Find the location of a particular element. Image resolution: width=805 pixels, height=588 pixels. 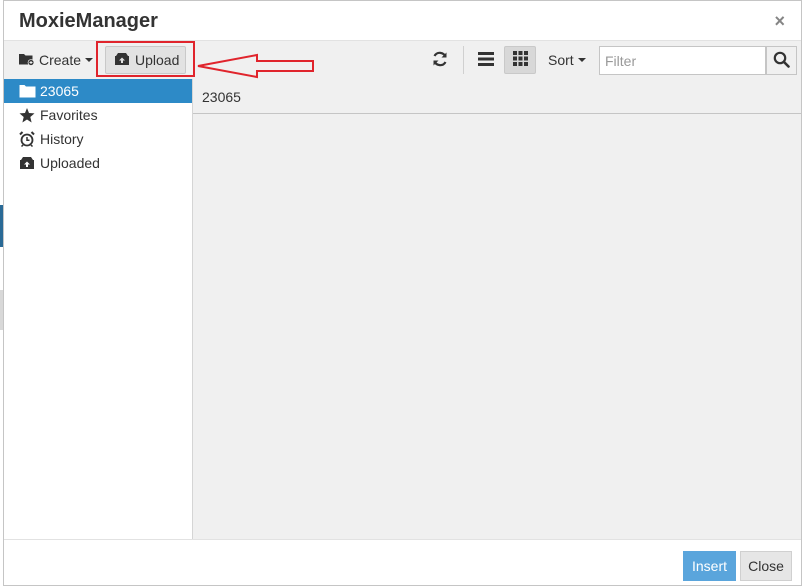

sidebar-item-uploaded: Uploaded is located at coordinates (98, 163).